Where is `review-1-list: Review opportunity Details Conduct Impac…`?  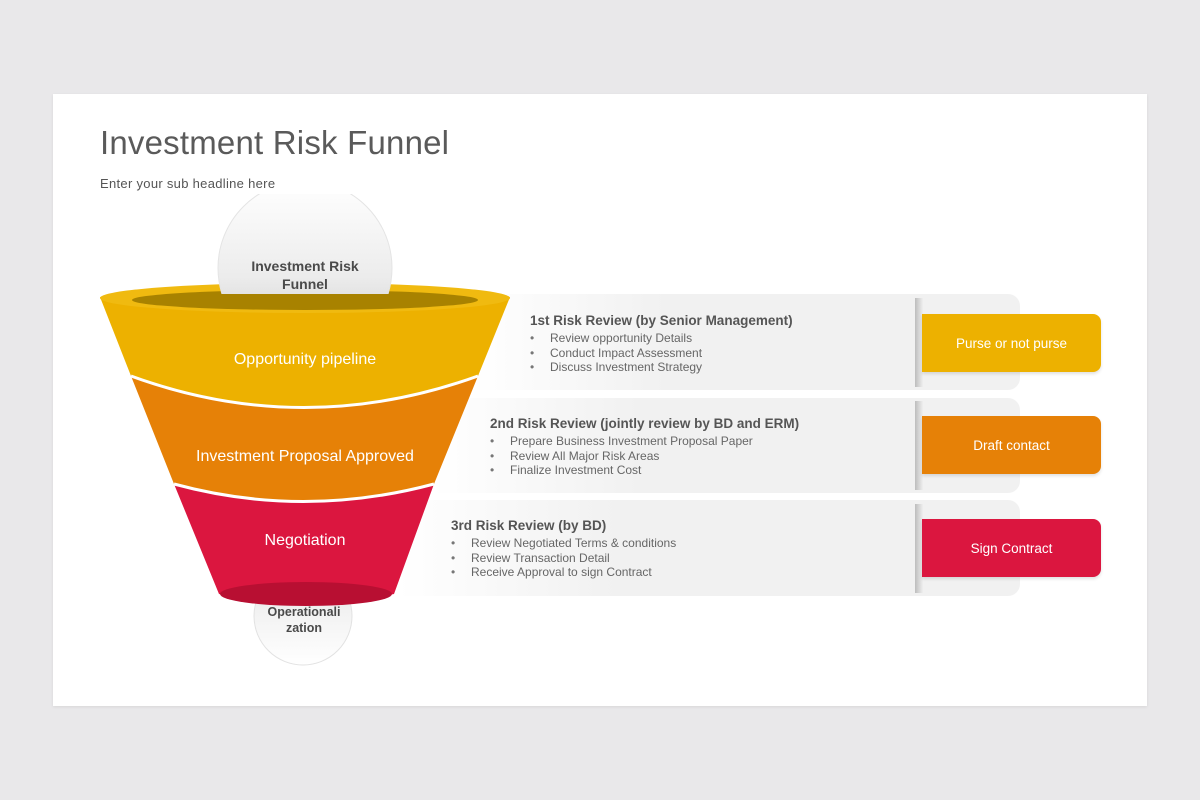
review-1-list: Review opportunity Details Conduct Impac… is located at coordinates (661, 353).